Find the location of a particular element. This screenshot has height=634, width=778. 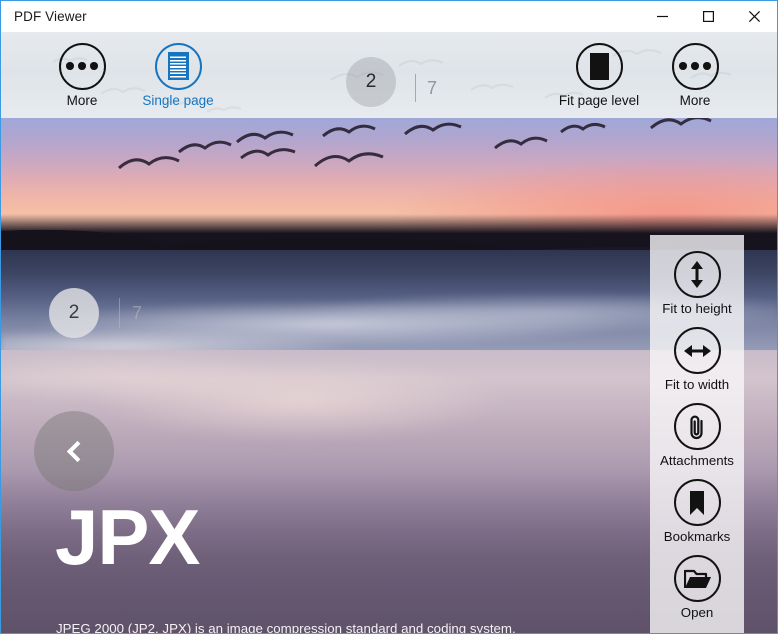

single-page-button: Single page is located at coordinates (178, 75).